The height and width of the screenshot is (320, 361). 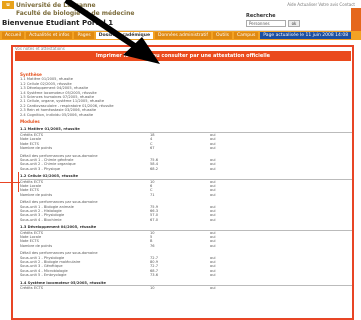 I want to click on arrow-shaft, so click(x=104, y=27).